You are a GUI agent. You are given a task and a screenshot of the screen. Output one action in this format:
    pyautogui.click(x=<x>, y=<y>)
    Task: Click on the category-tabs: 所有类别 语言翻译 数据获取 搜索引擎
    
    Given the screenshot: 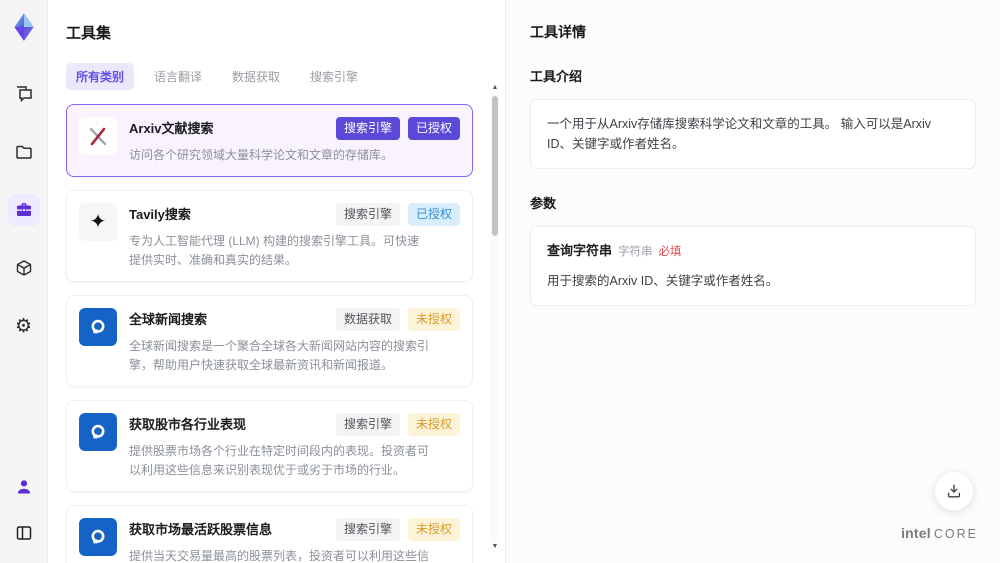 What is the action you would take?
    pyautogui.click(x=272, y=76)
    